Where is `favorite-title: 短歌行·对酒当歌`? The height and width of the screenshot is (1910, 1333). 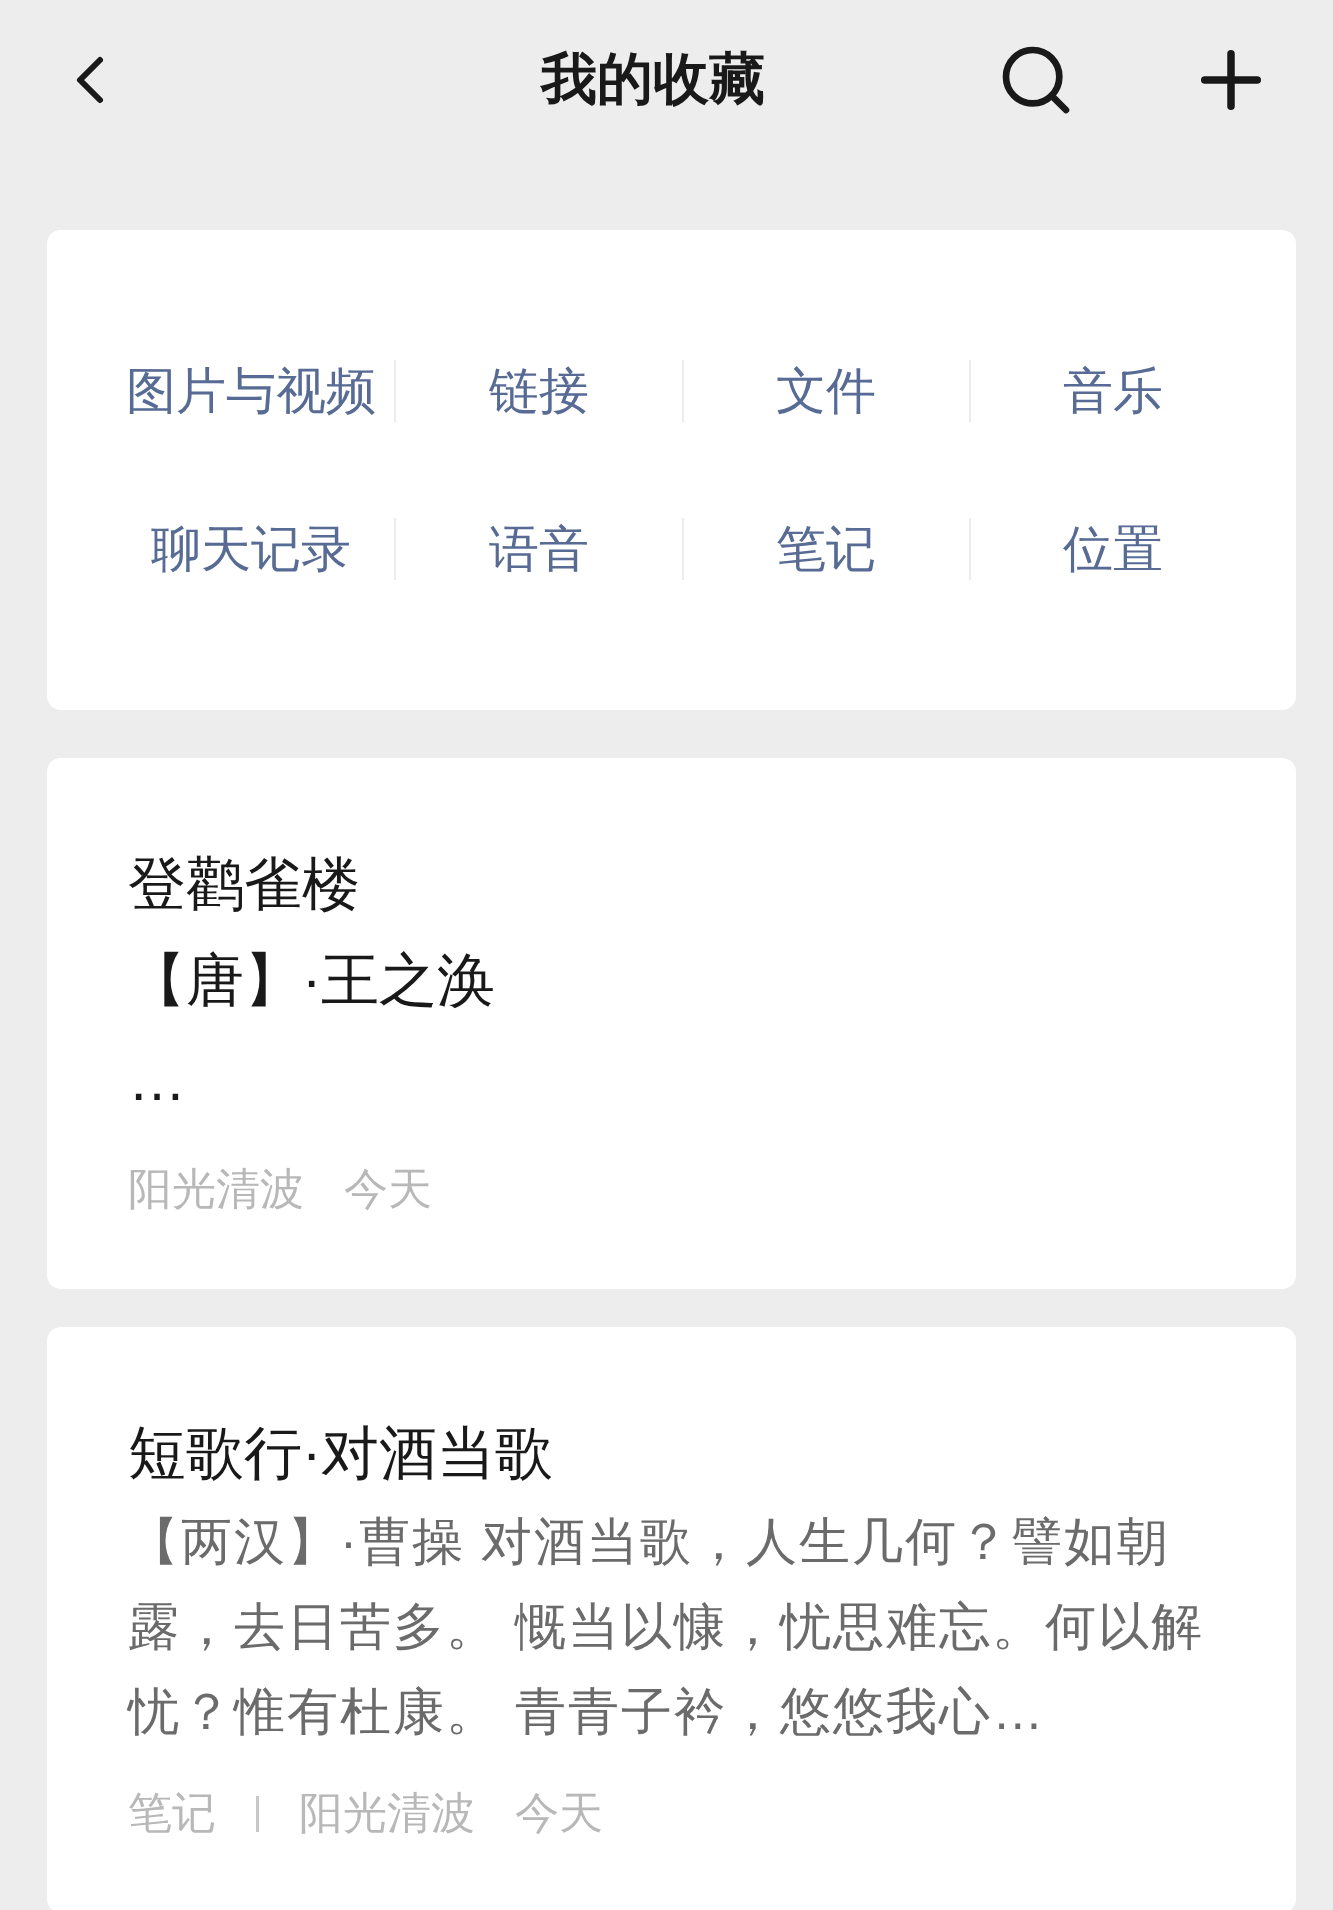 favorite-title: 短歌行·对酒当歌 is located at coordinates (341, 1453).